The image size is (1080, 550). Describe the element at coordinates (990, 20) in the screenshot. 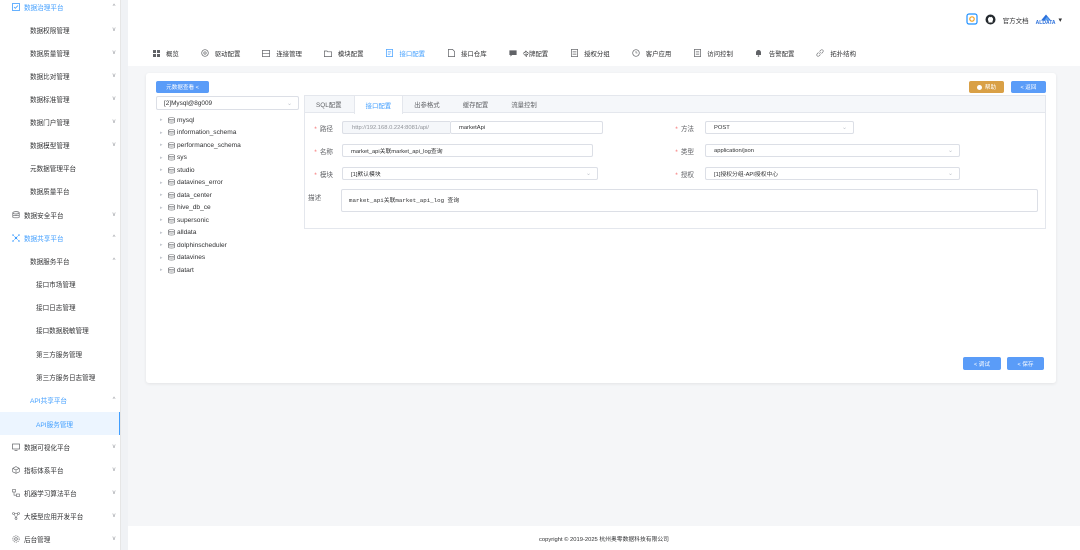

I see `github-icon` at that location.